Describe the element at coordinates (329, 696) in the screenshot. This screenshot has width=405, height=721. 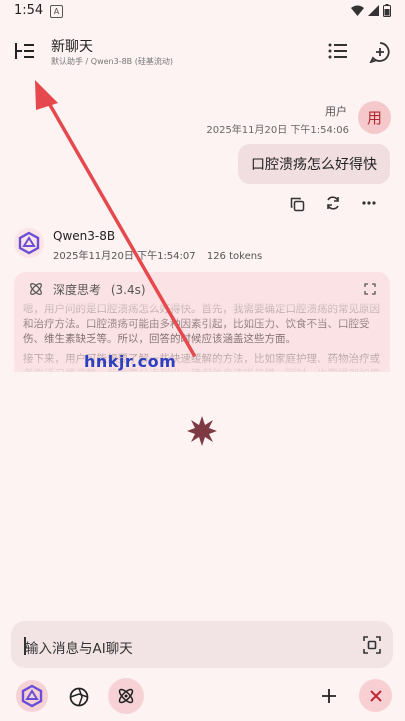
I see `add-icon` at that location.